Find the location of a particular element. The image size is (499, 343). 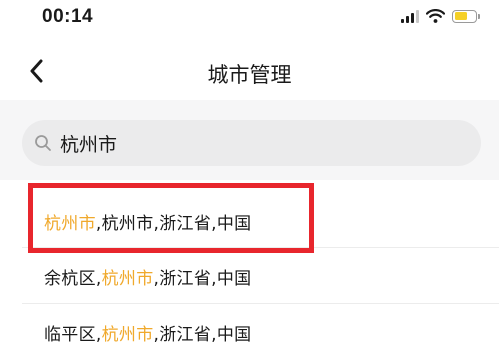

result-text: 余杭区, is located at coordinates (73, 278).